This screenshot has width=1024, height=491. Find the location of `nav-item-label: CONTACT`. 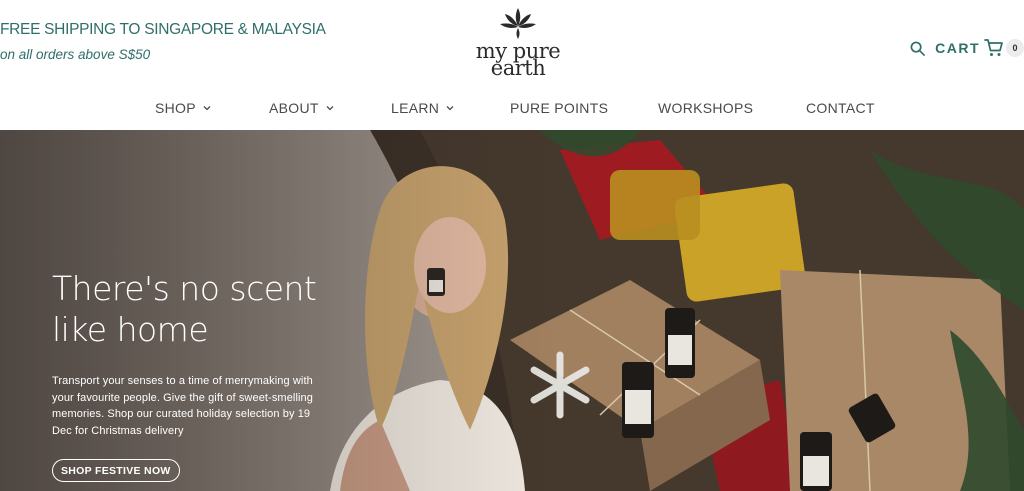

nav-item-label: CONTACT is located at coordinates (840, 108).